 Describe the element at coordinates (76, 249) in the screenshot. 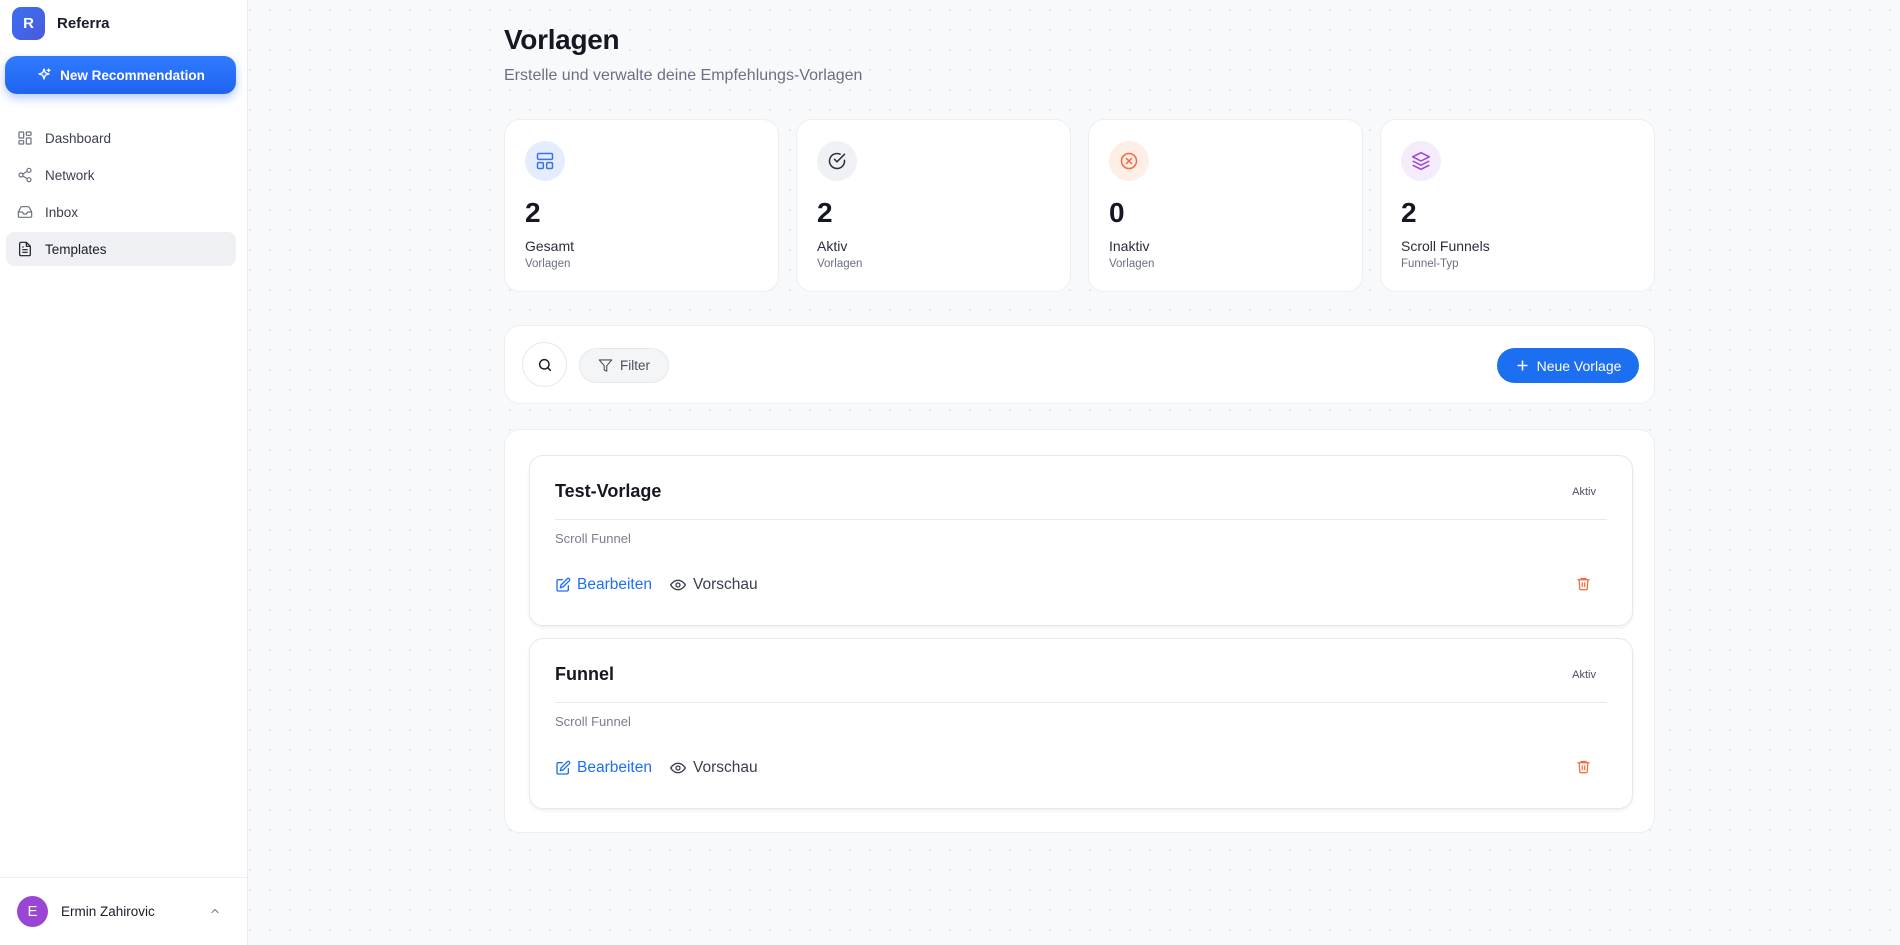

I see `sidebar-item-label: Templates` at that location.